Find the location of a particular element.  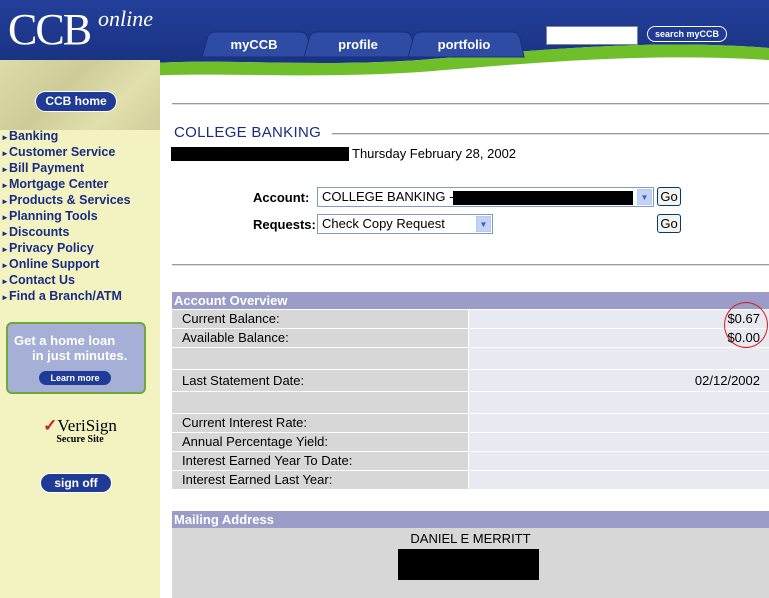

table-row: Interest Earned Last Year: is located at coordinates (470, 480).